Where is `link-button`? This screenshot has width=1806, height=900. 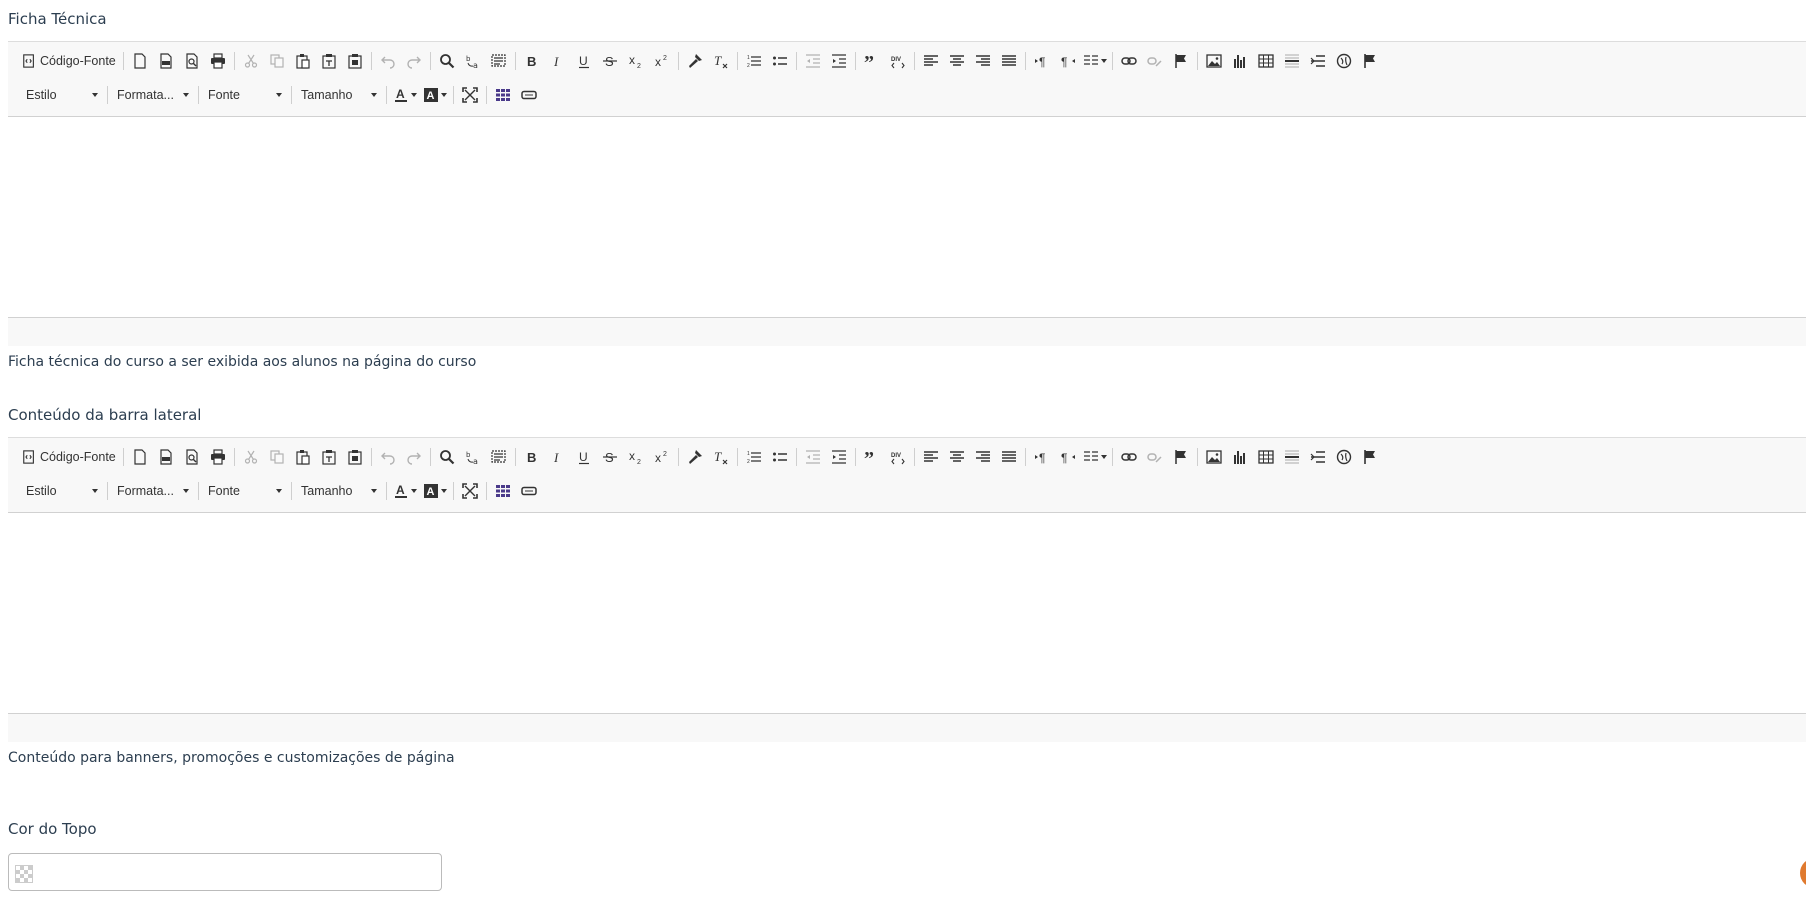 link-button is located at coordinates (1129, 61).